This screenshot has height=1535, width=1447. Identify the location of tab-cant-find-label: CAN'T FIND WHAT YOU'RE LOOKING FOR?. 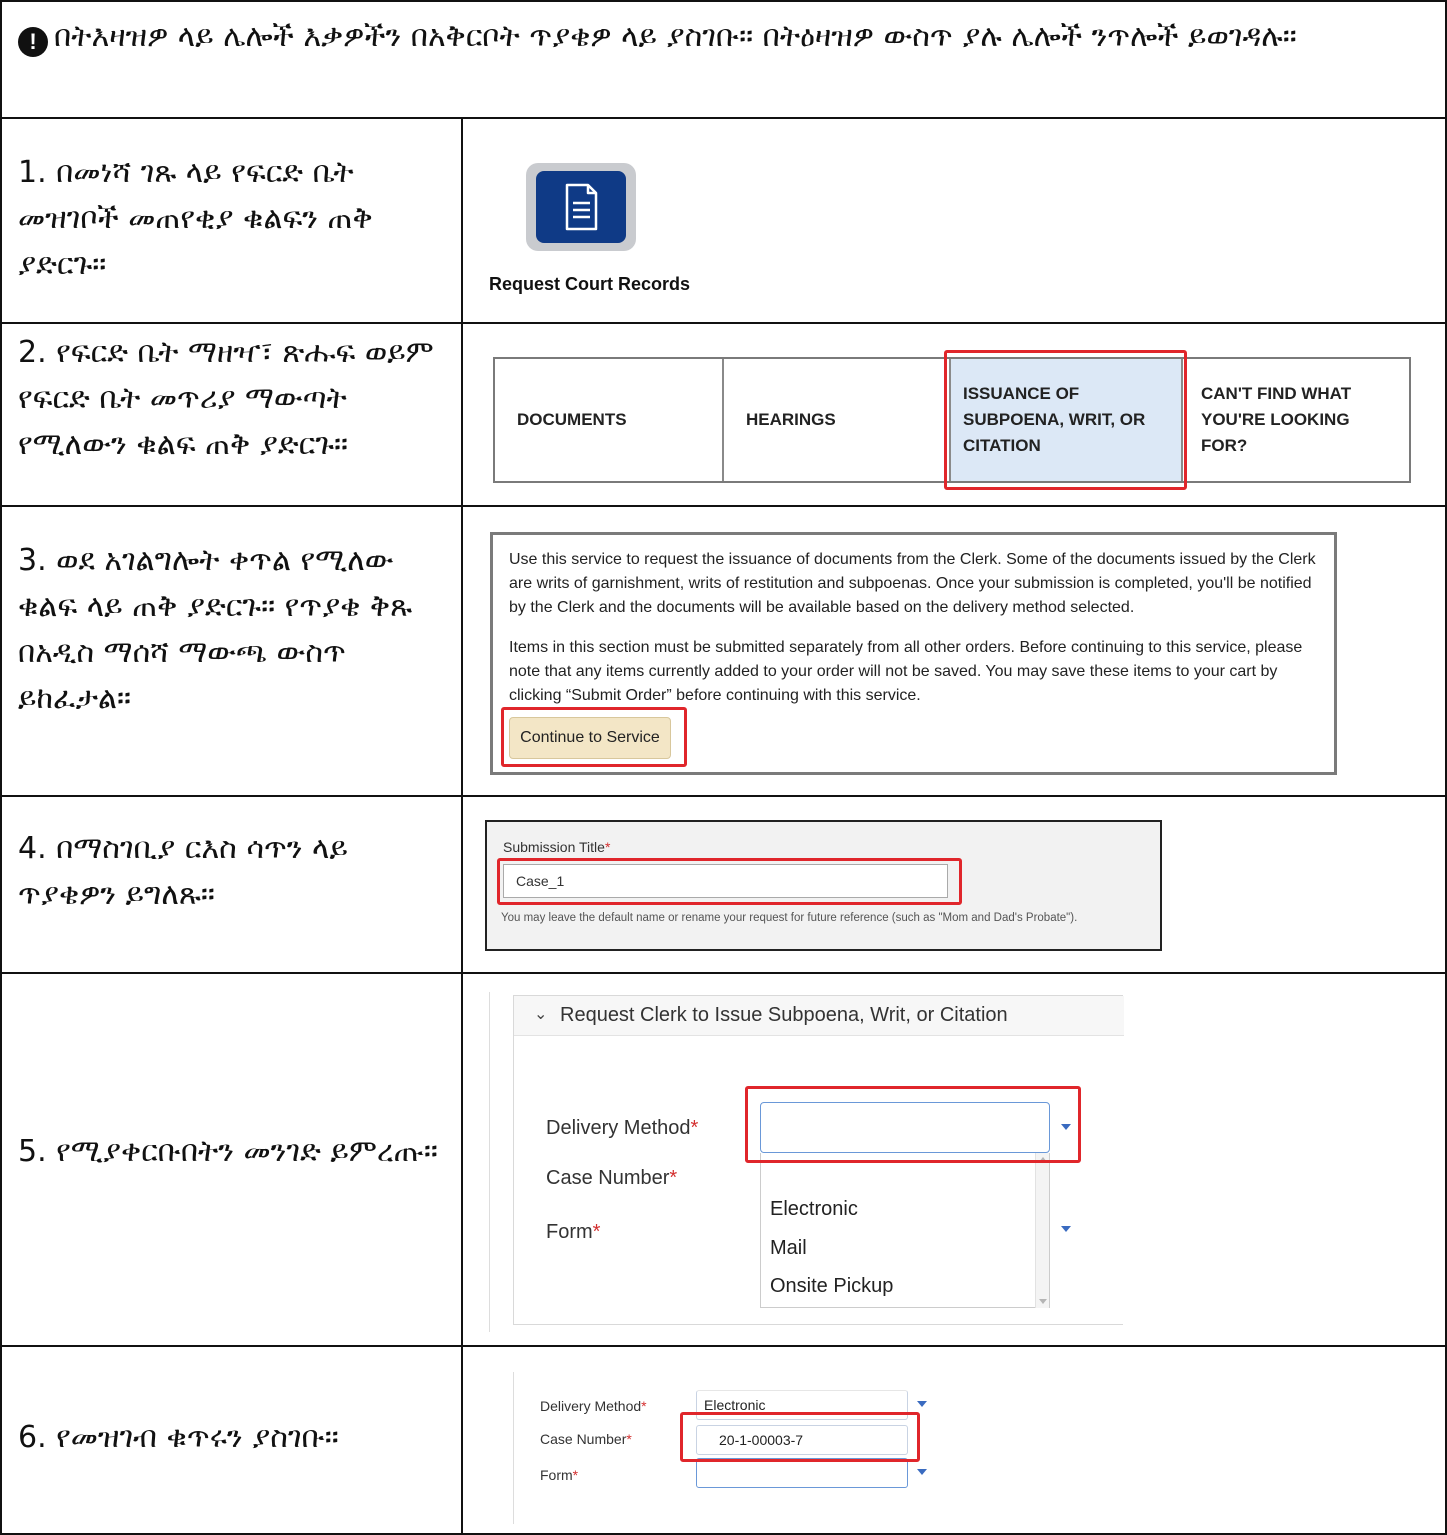
(1276, 419).